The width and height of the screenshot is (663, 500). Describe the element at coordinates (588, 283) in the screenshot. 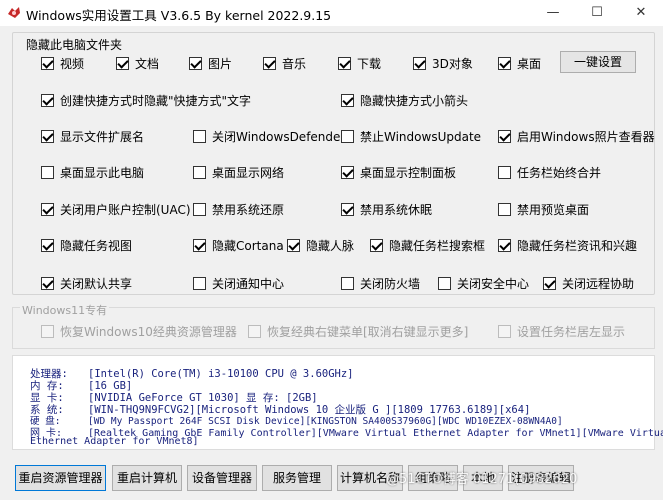

I see `checkbox-disable-remote-assistance: 关闭远程协助` at that location.